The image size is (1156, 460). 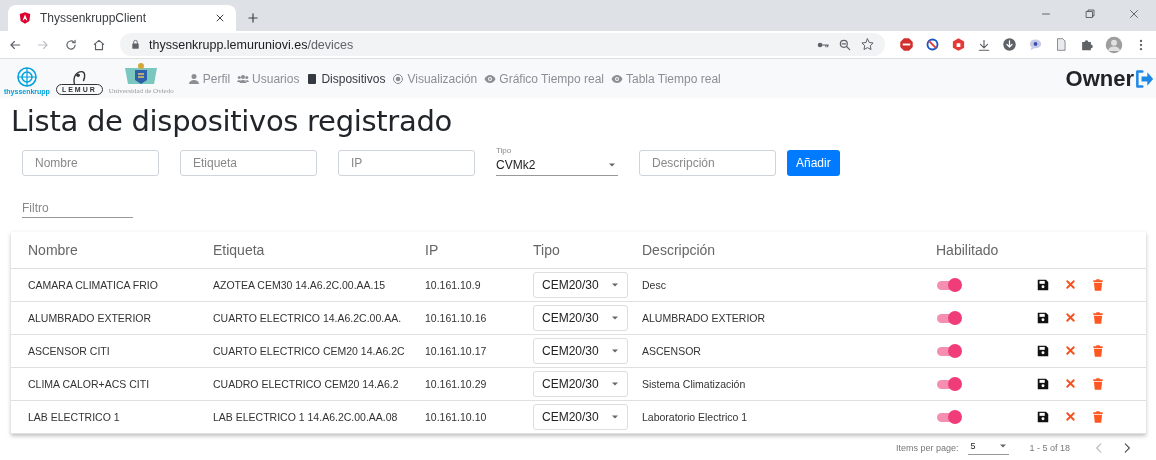 What do you see at coordinates (193, 78) in the screenshot?
I see `person-icon` at bounding box center [193, 78].